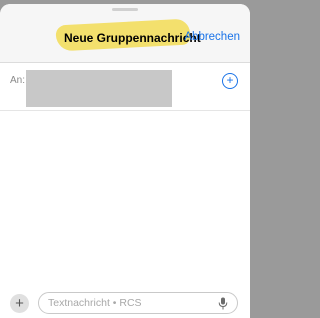 The height and width of the screenshot is (318, 320). What do you see at coordinates (128, 303) in the screenshot?
I see `message-input` at bounding box center [128, 303].